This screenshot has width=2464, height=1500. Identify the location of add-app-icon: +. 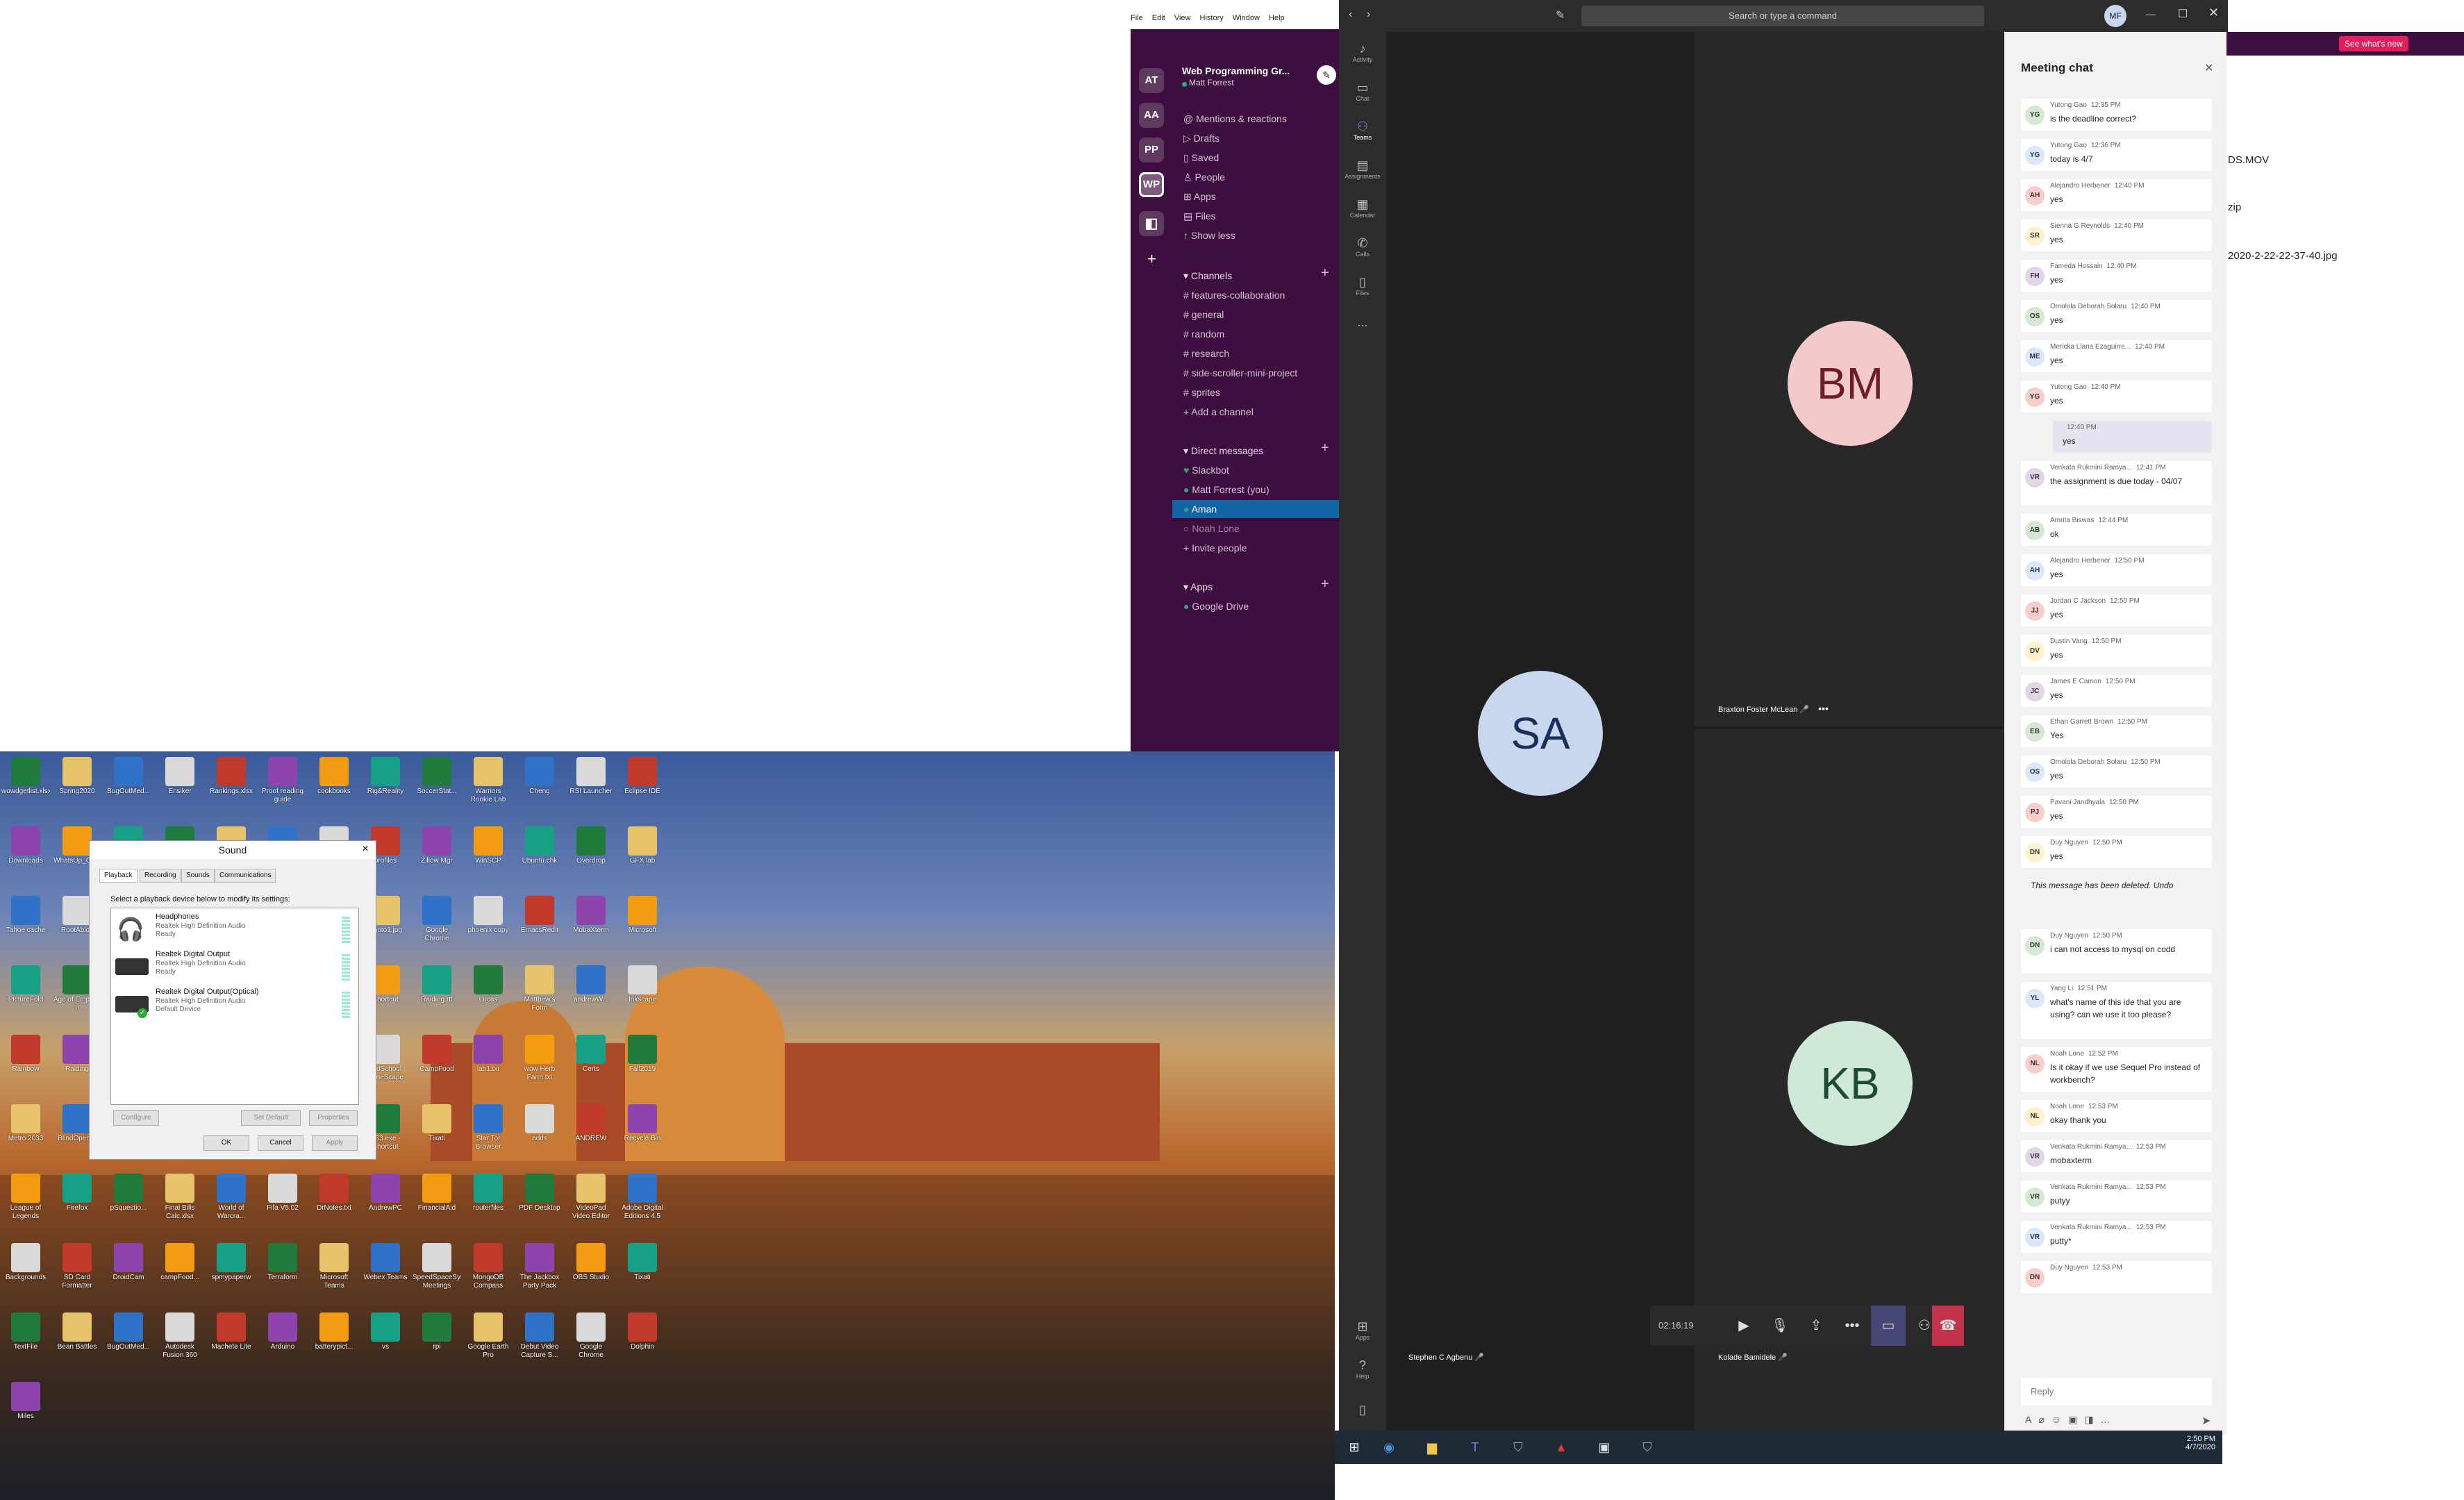
(1325, 584).